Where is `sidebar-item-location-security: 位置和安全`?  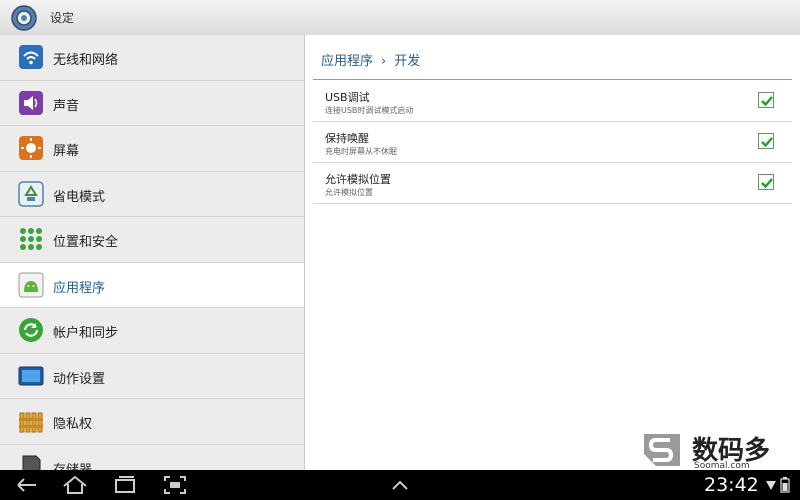
sidebar-item-location-security: 位置和安全 is located at coordinates (152, 240).